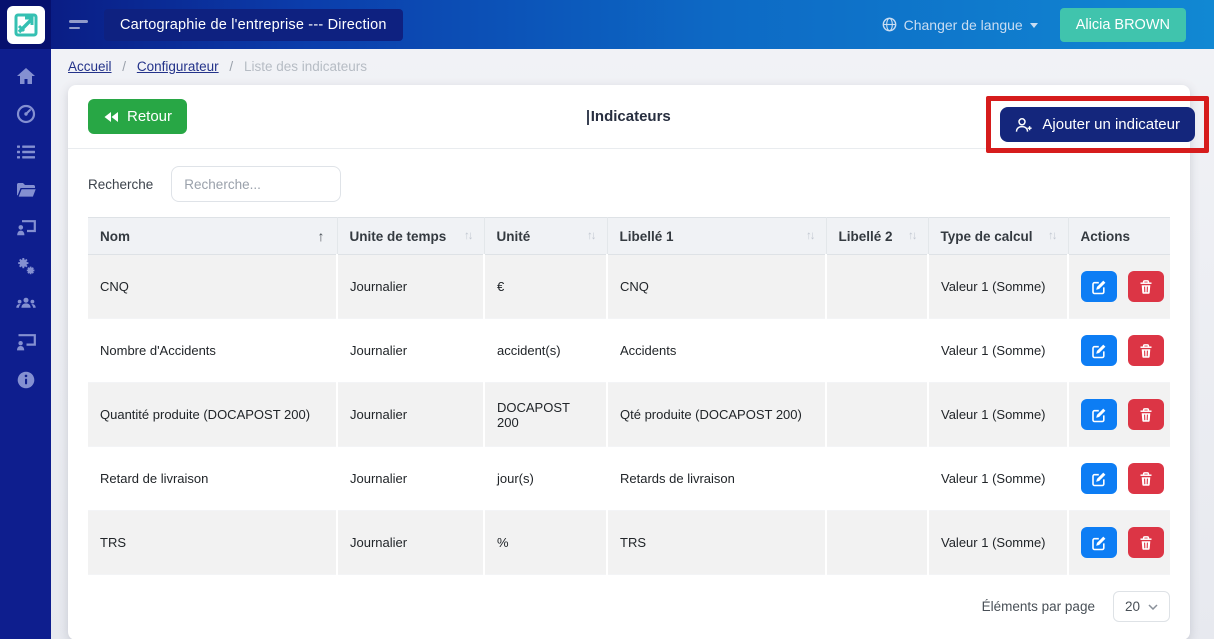 The image size is (1214, 639). Describe the element at coordinates (111, 116) in the screenshot. I see `rewind-icon` at that location.